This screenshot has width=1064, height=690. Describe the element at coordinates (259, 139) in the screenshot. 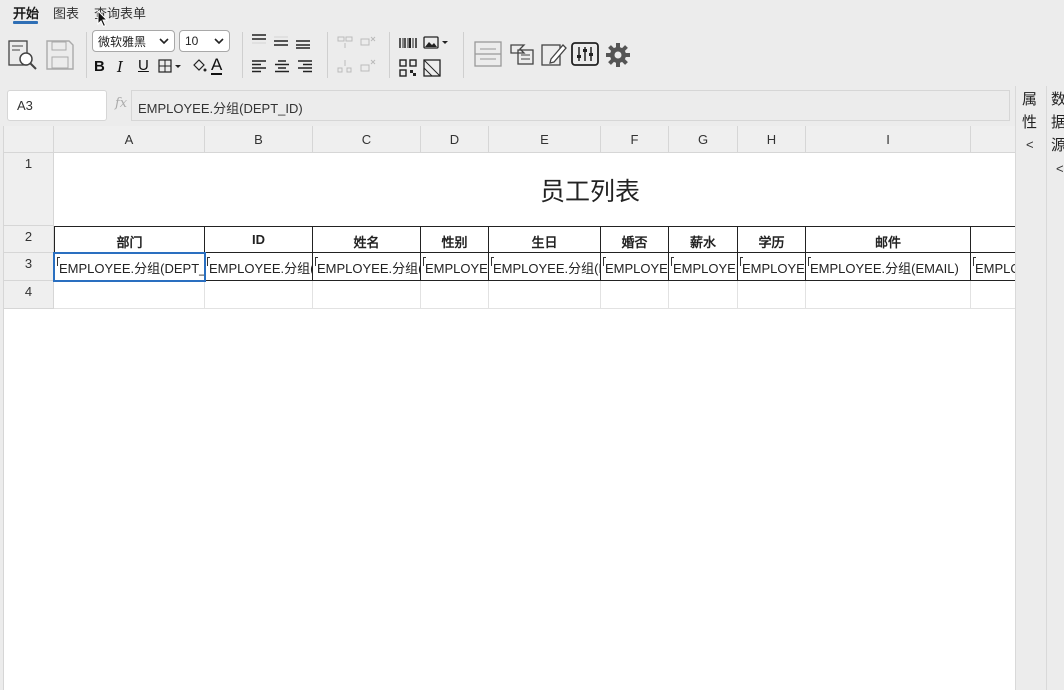

I see `column-header: B` at that location.